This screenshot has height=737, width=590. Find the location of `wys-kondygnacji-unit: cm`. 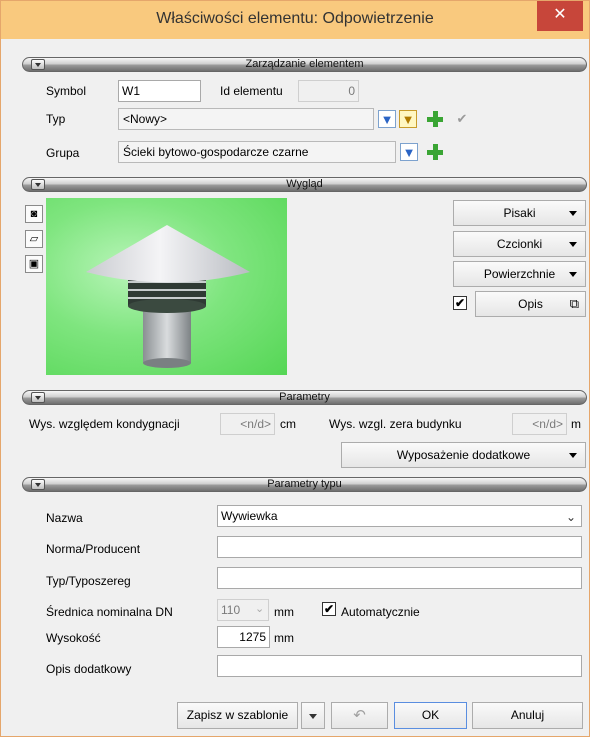

wys-kondygnacji-unit: cm is located at coordinates (288, 424).